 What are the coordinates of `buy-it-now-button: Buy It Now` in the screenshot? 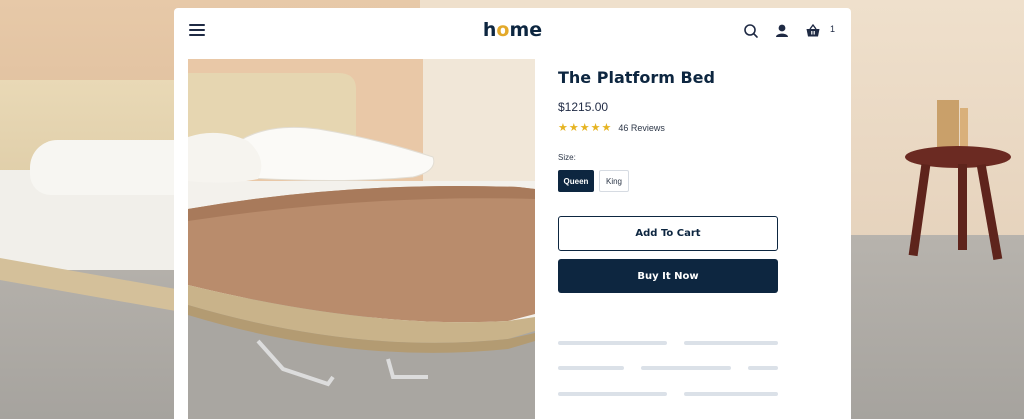 It's located at (668, 276).